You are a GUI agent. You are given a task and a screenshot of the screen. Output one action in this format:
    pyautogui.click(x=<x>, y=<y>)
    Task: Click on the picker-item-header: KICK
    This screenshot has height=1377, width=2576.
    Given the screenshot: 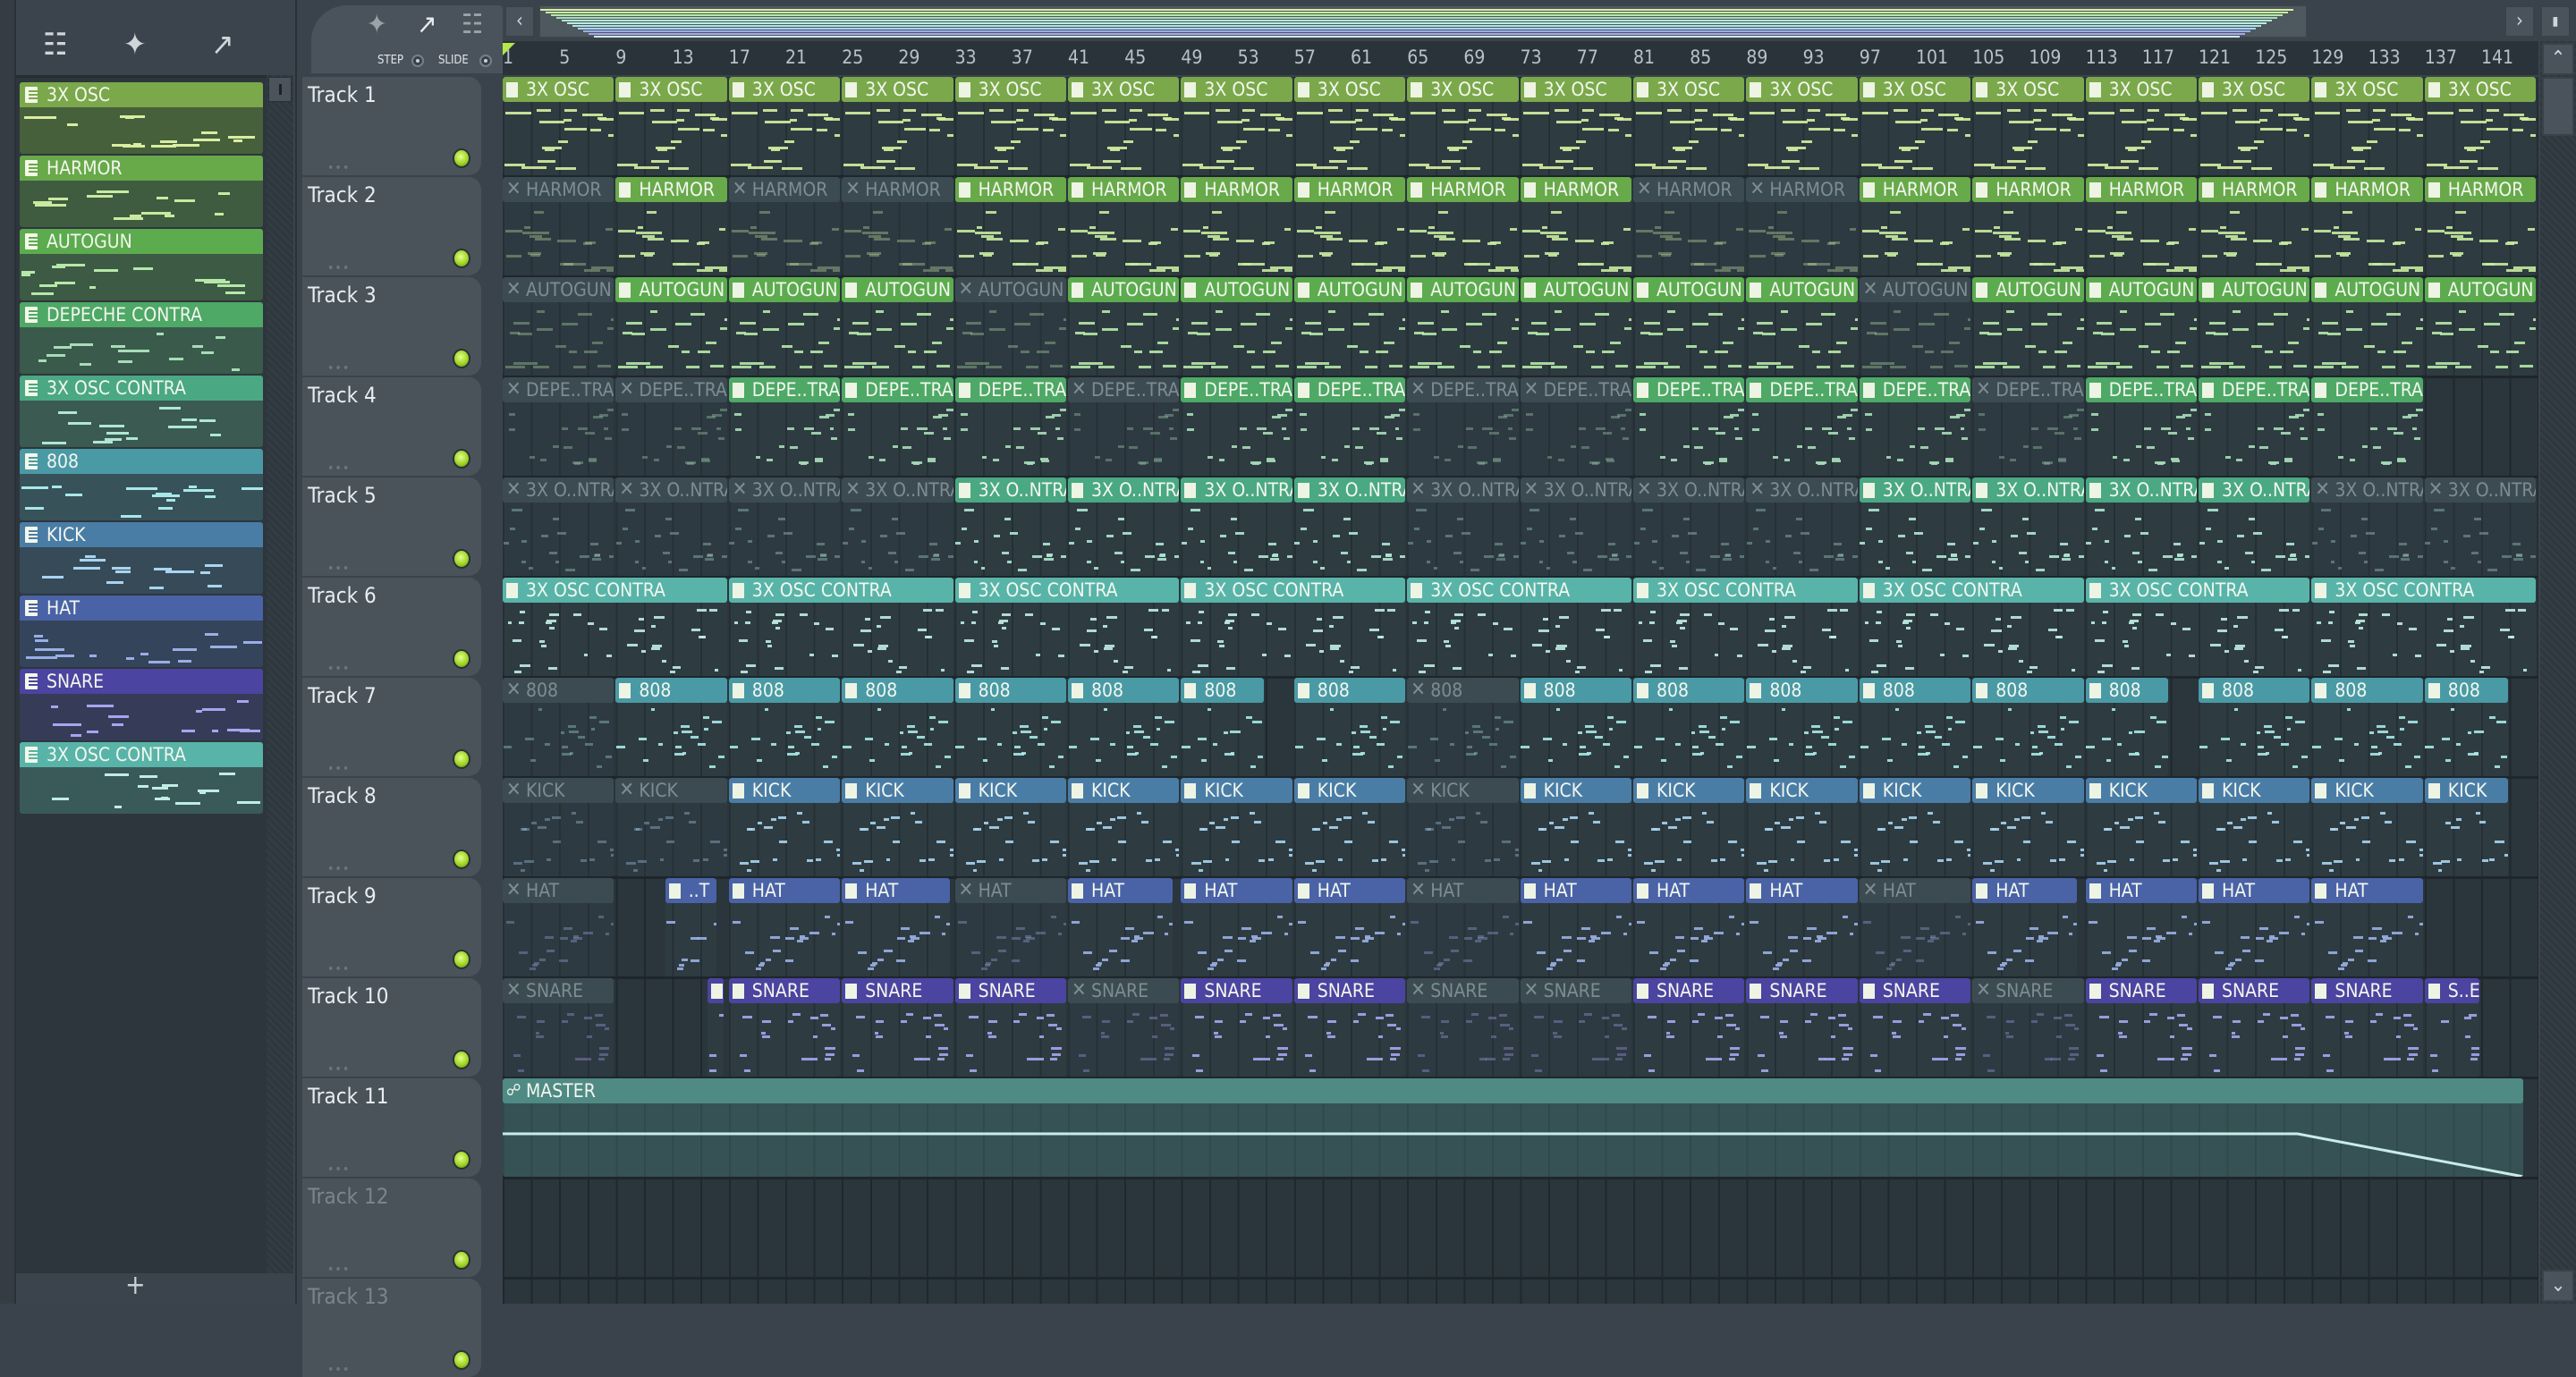 What is the action you would take?
    pyautogui.click(x=141, y=534)
    